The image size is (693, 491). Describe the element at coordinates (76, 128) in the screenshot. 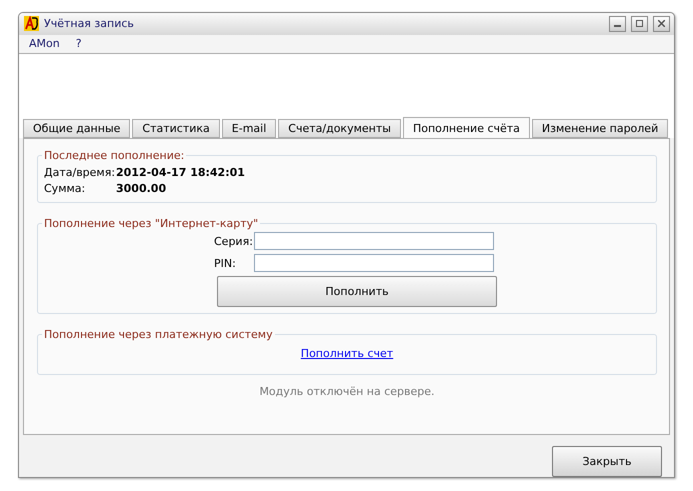

I see `tab: Общие данные` at that location.